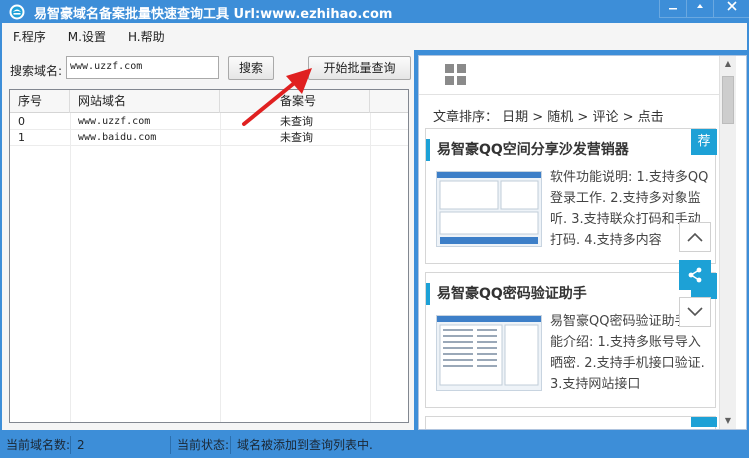 This screenshot has height=458, width=749. I want to click on chevron-up-icon, so click(695, 237).